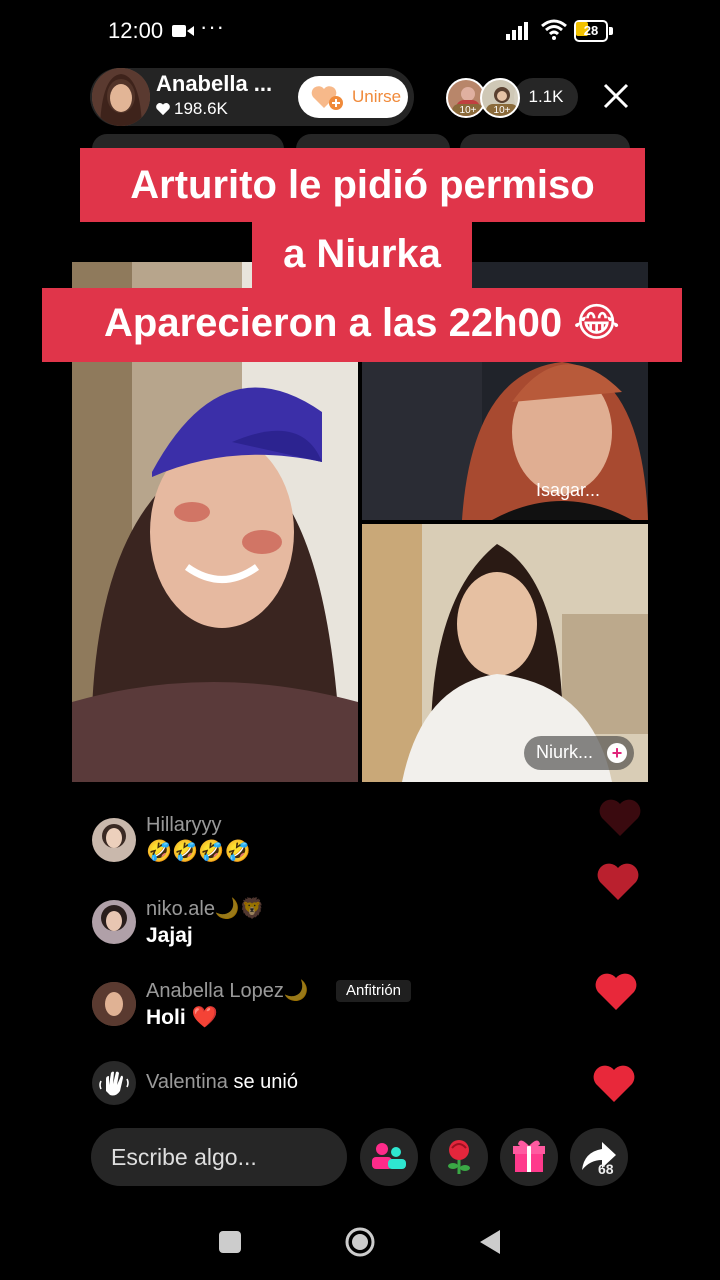 The width and height of the screenshot is (720, 1280). Describe the element at coordinates (362, 254) in the screenshot. I see `caption-line-2: a Niurka` at that location.